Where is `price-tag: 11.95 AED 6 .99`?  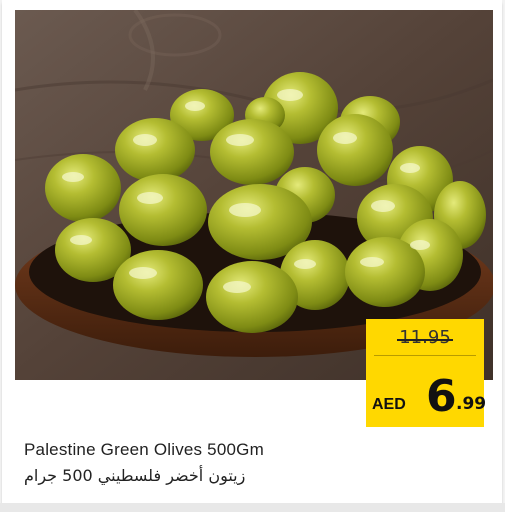
price-tag: 11.95 AED 6 .99 is located at coordinates (426, 373).